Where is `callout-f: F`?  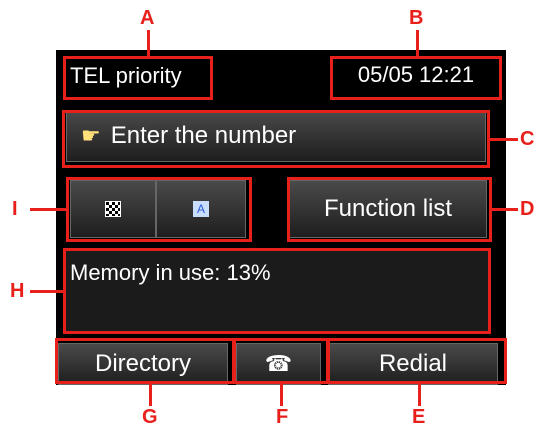 callout-f: F is located at coordinates (282, 417).